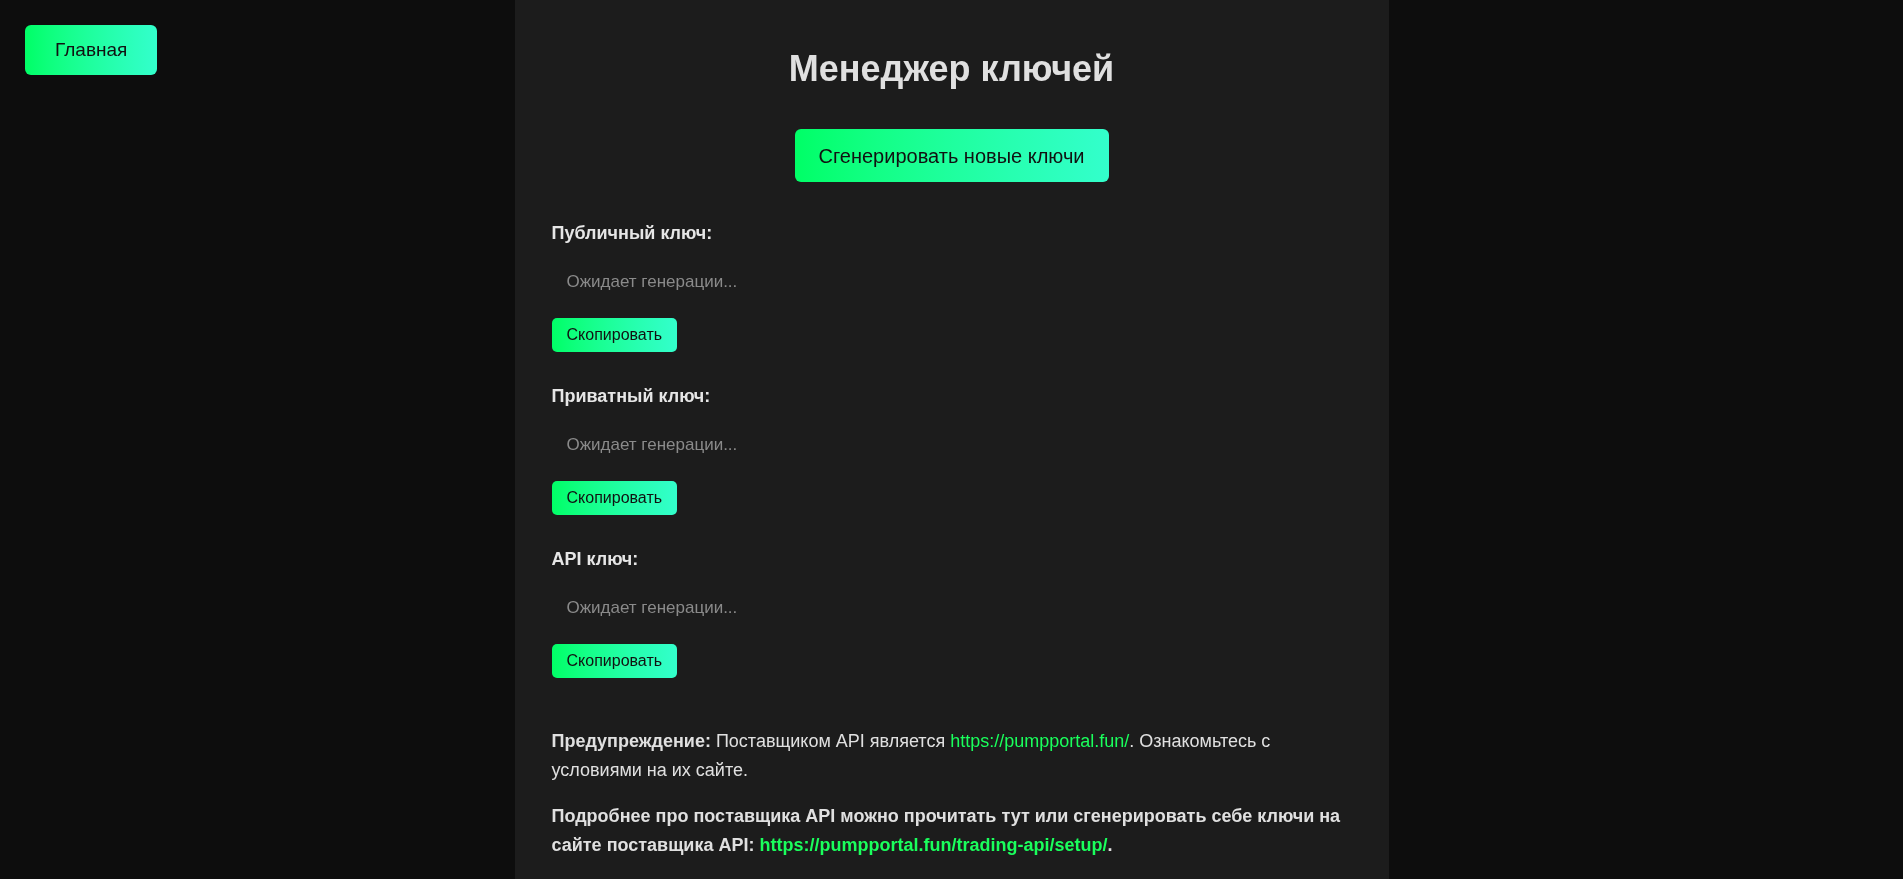 The height and width of the screenshot is (879, 1903). I want to click on page-title: Менеджер ключей, so click(951, 69).